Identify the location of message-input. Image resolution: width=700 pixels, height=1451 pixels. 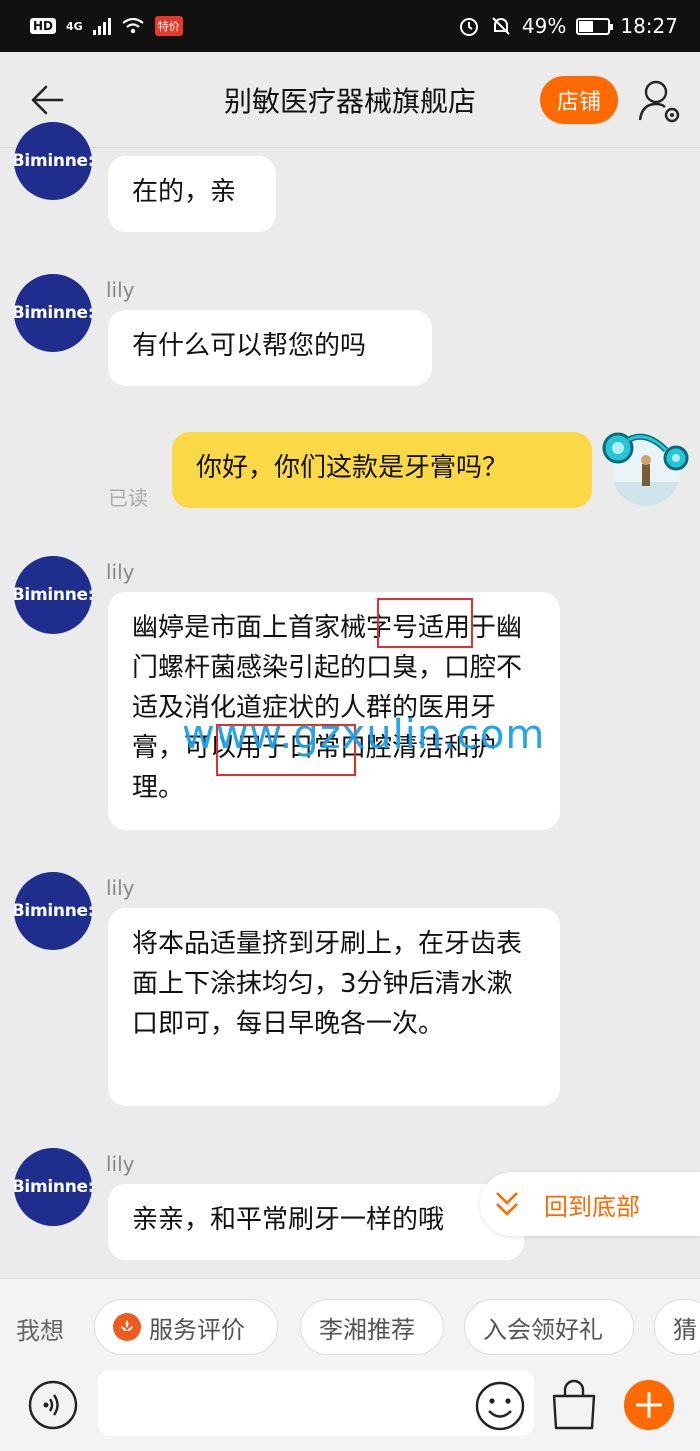
(316, 1403).